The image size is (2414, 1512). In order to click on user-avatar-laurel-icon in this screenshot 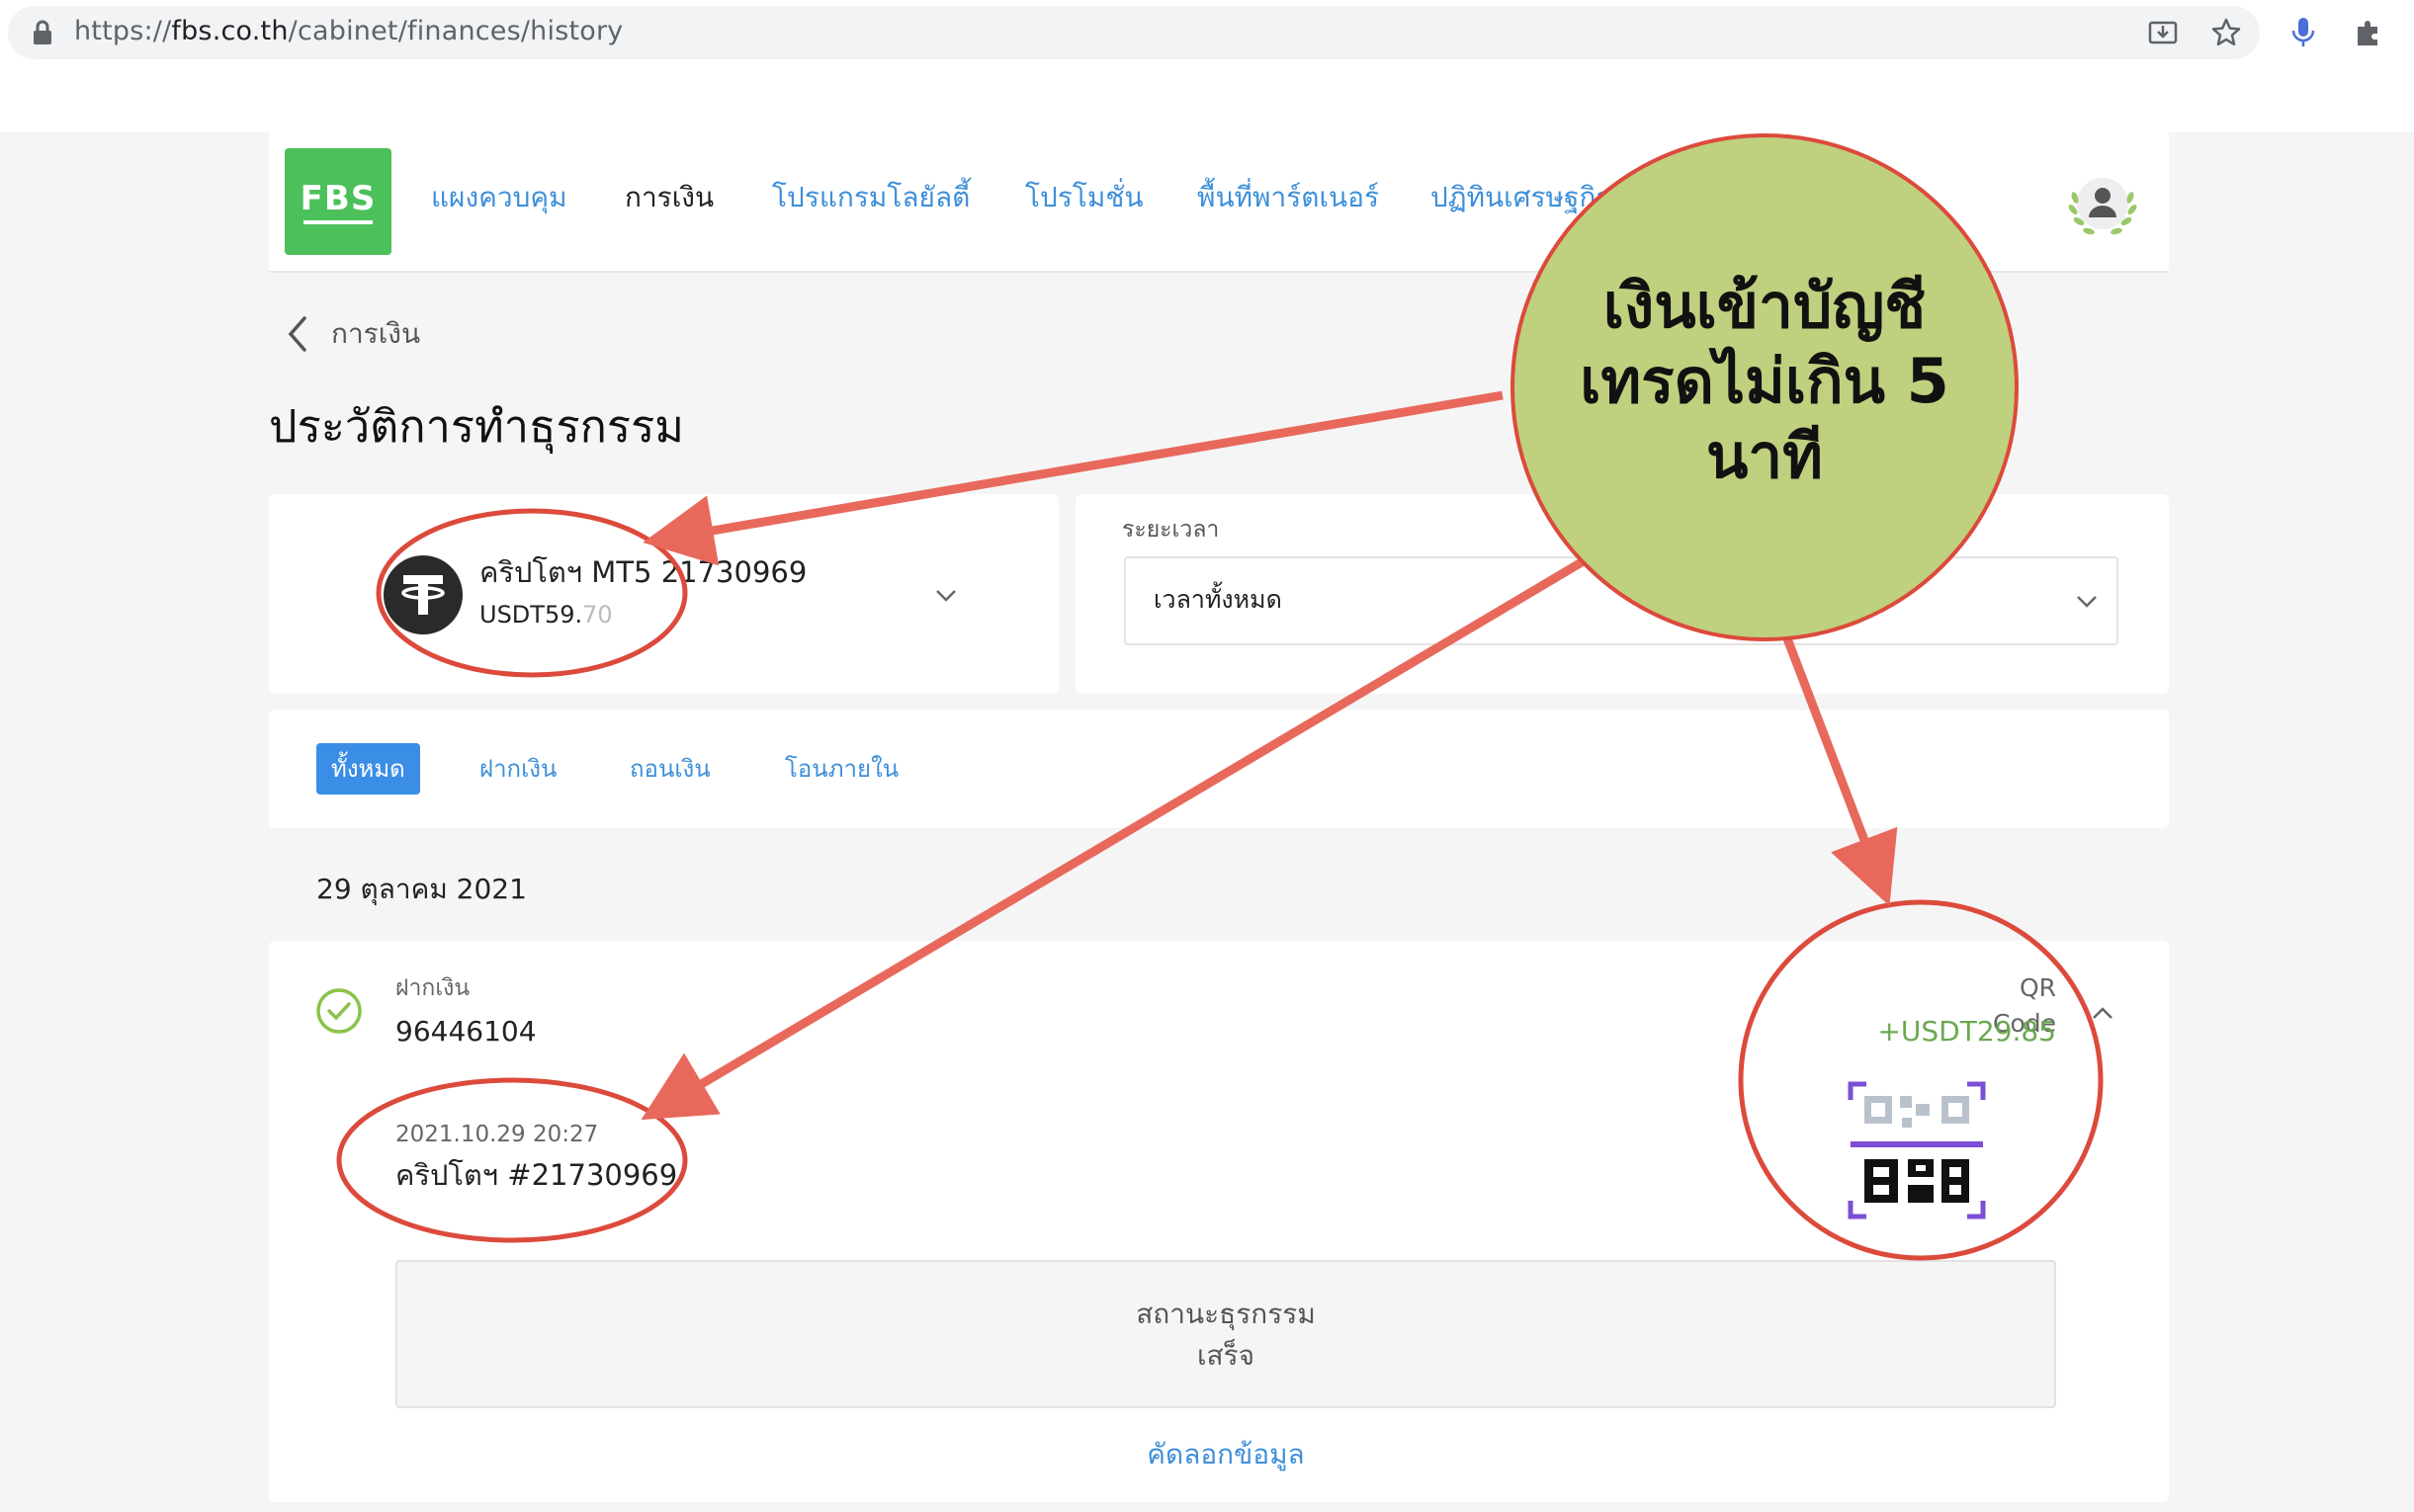, I will do `click(2102, 205)`.